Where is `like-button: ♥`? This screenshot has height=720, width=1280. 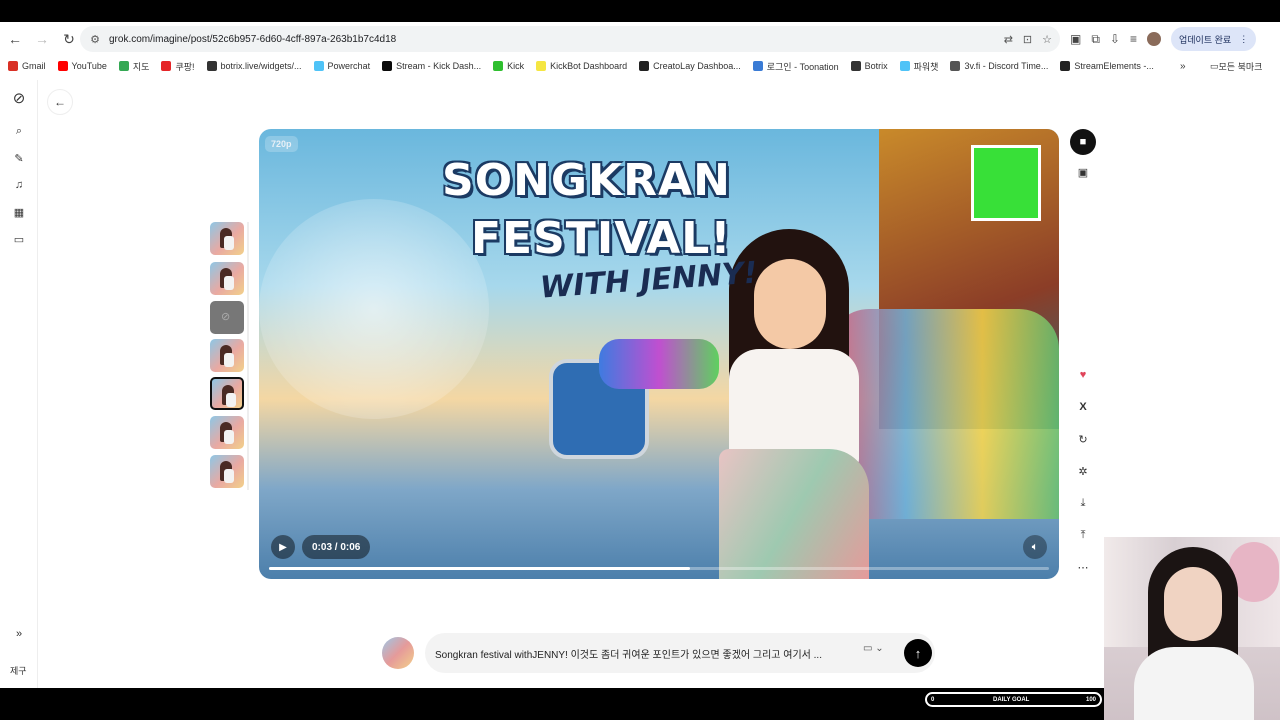
like-button: ♥ is located at coordinates (1083, 375).